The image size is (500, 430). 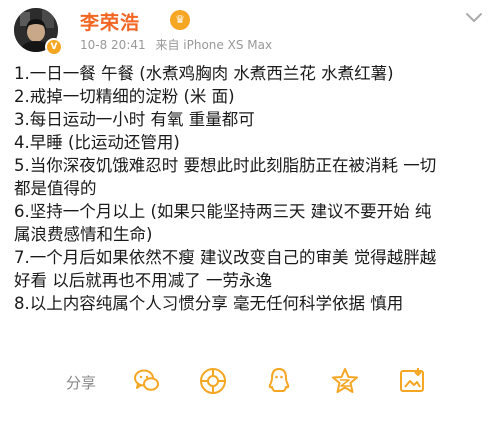 What do you see at coordinates (97, 142) in the screenshot?
I see `post-line: 4.早睡 (比运动还管用)` at bounding box center [97, 142].